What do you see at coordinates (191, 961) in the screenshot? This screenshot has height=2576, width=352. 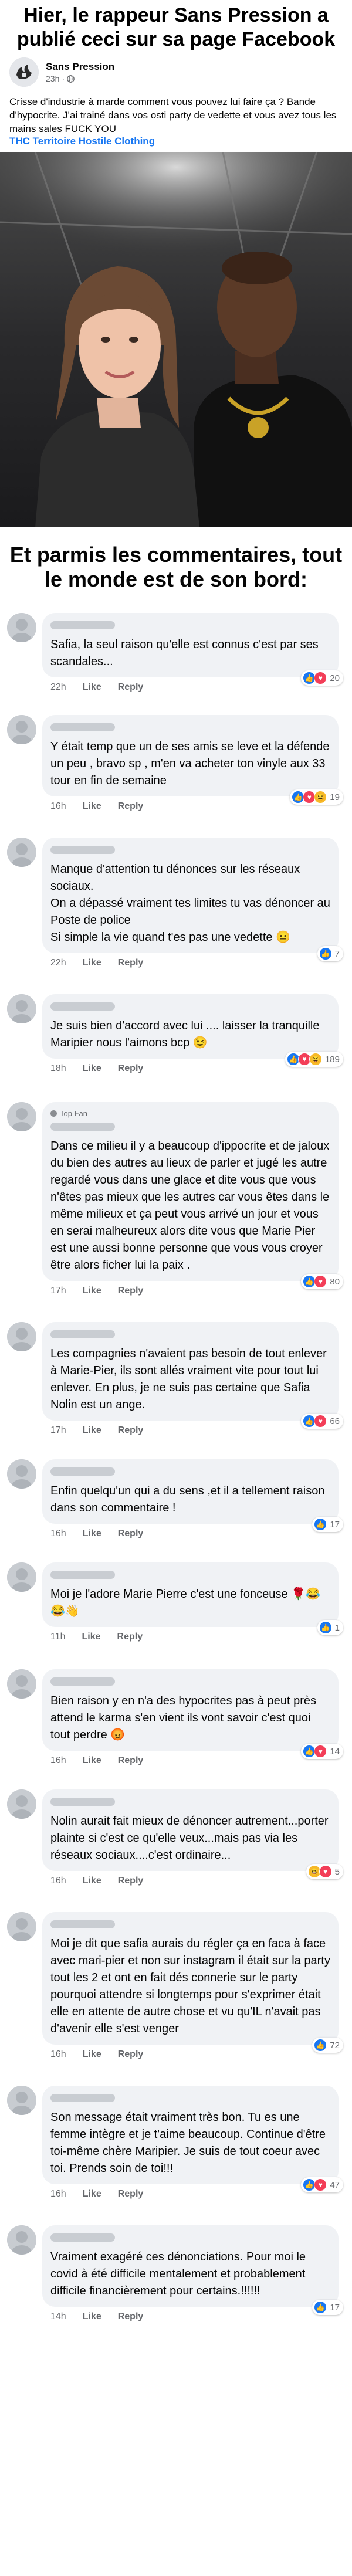 I see `comment-actions: 22h Like Reply` at bounding box center [191, 961].